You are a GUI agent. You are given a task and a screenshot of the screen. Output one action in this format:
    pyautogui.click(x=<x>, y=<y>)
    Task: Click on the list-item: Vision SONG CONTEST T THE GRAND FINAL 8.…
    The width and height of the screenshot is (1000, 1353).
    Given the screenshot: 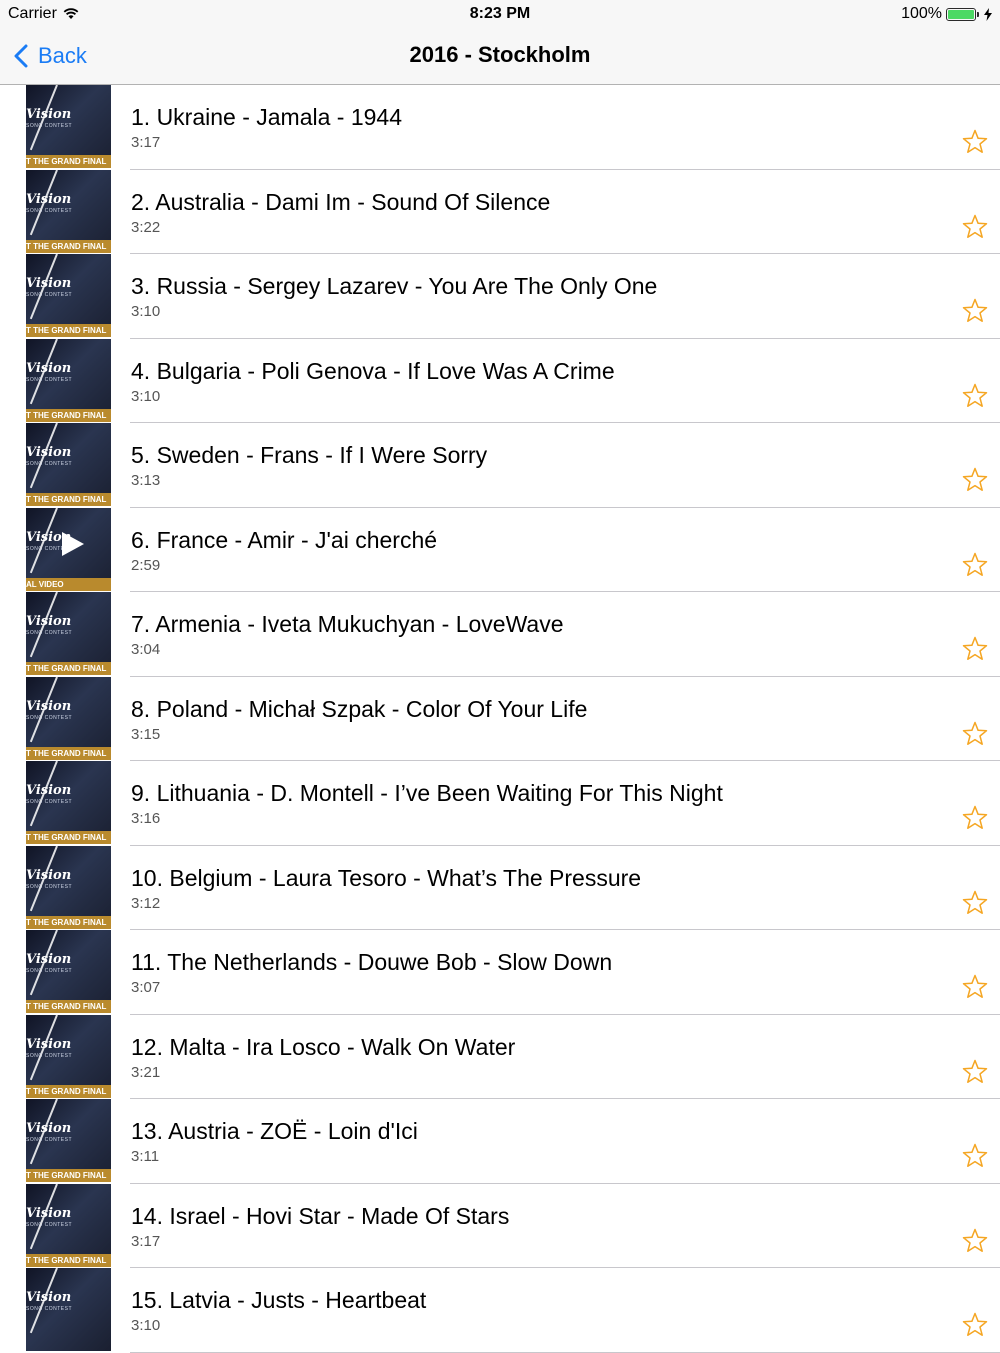 What is the action you would take?
    pyautogui.click(x=513, y=718)
    